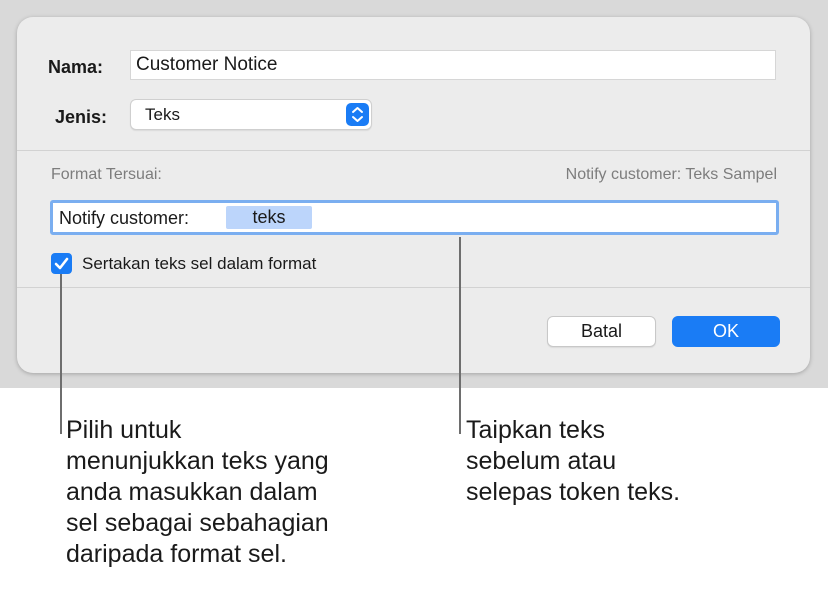 The image size is (828, 593). Describe the element at coordinates (61, 354) in the screenshot. I see `checkbox-callout-line` at that location.